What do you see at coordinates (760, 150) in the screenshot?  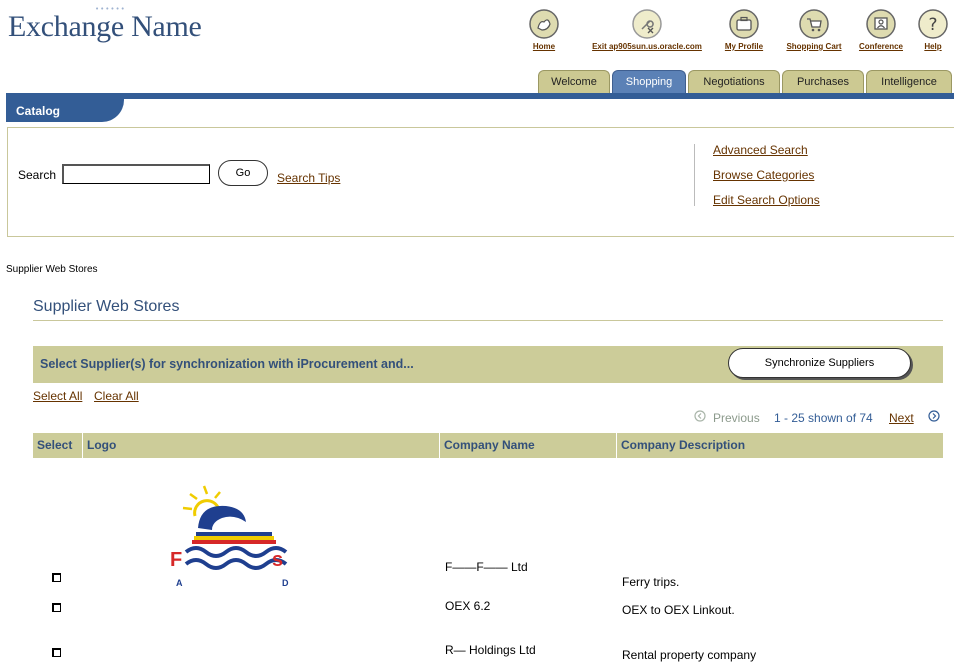 I see `advanced-search-link: Advanced Search` at bounding box center [760, 150].